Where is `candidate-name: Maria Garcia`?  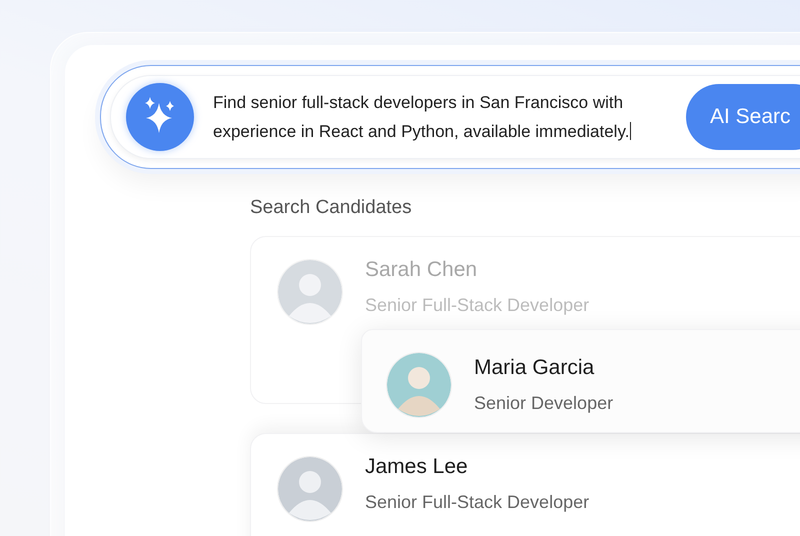 candidate-name: Maria Garcia is located at coordinates (535, 368).